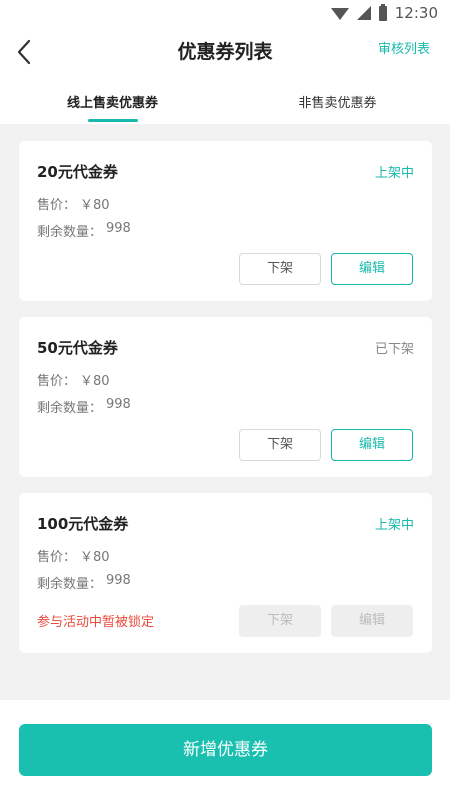 The image size is (450, 800). I want to click on lock-notice: 参与活动中暂被锁定, so click(96, 622).